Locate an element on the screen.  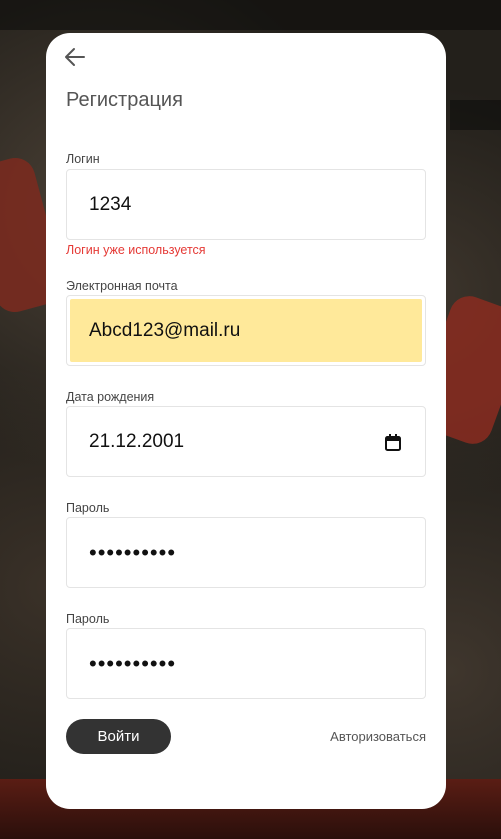
password-confirm-field: •••••••••• is located at coordinates (246, 663).